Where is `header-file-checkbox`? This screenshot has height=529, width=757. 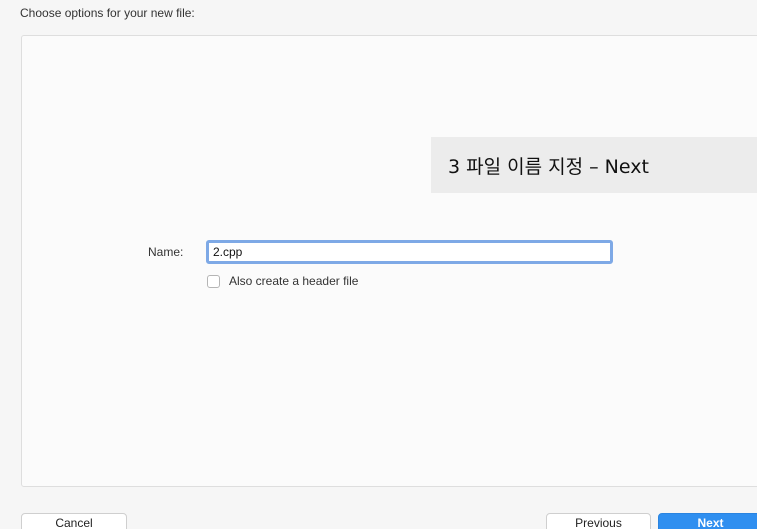 header-file-checkbox is located at coordinates (213, 281).